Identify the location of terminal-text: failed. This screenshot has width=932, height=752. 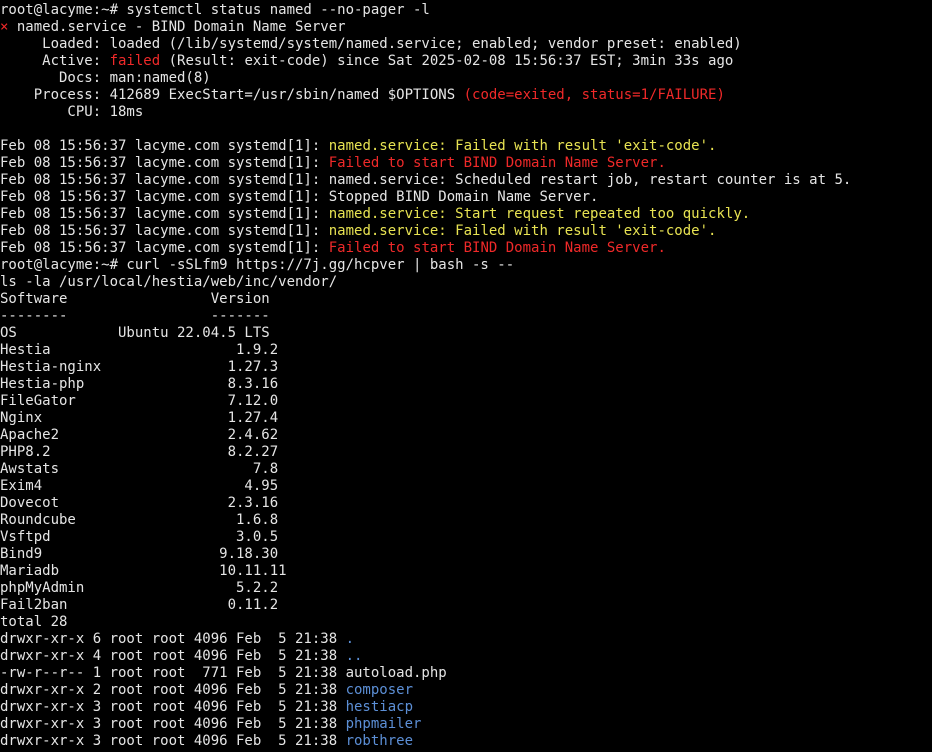
(135, 61).